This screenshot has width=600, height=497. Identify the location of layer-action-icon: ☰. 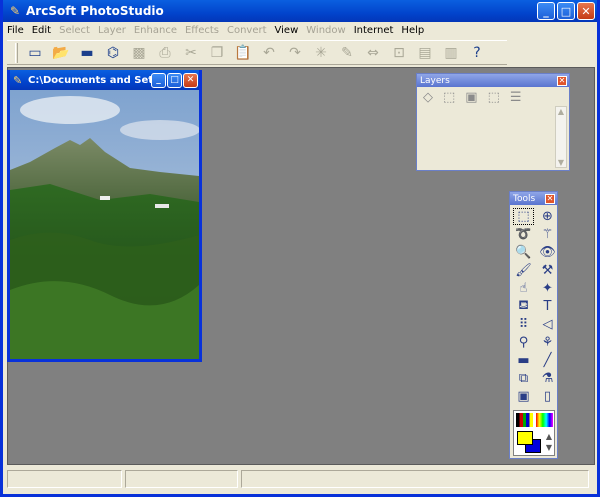
(516, 97).